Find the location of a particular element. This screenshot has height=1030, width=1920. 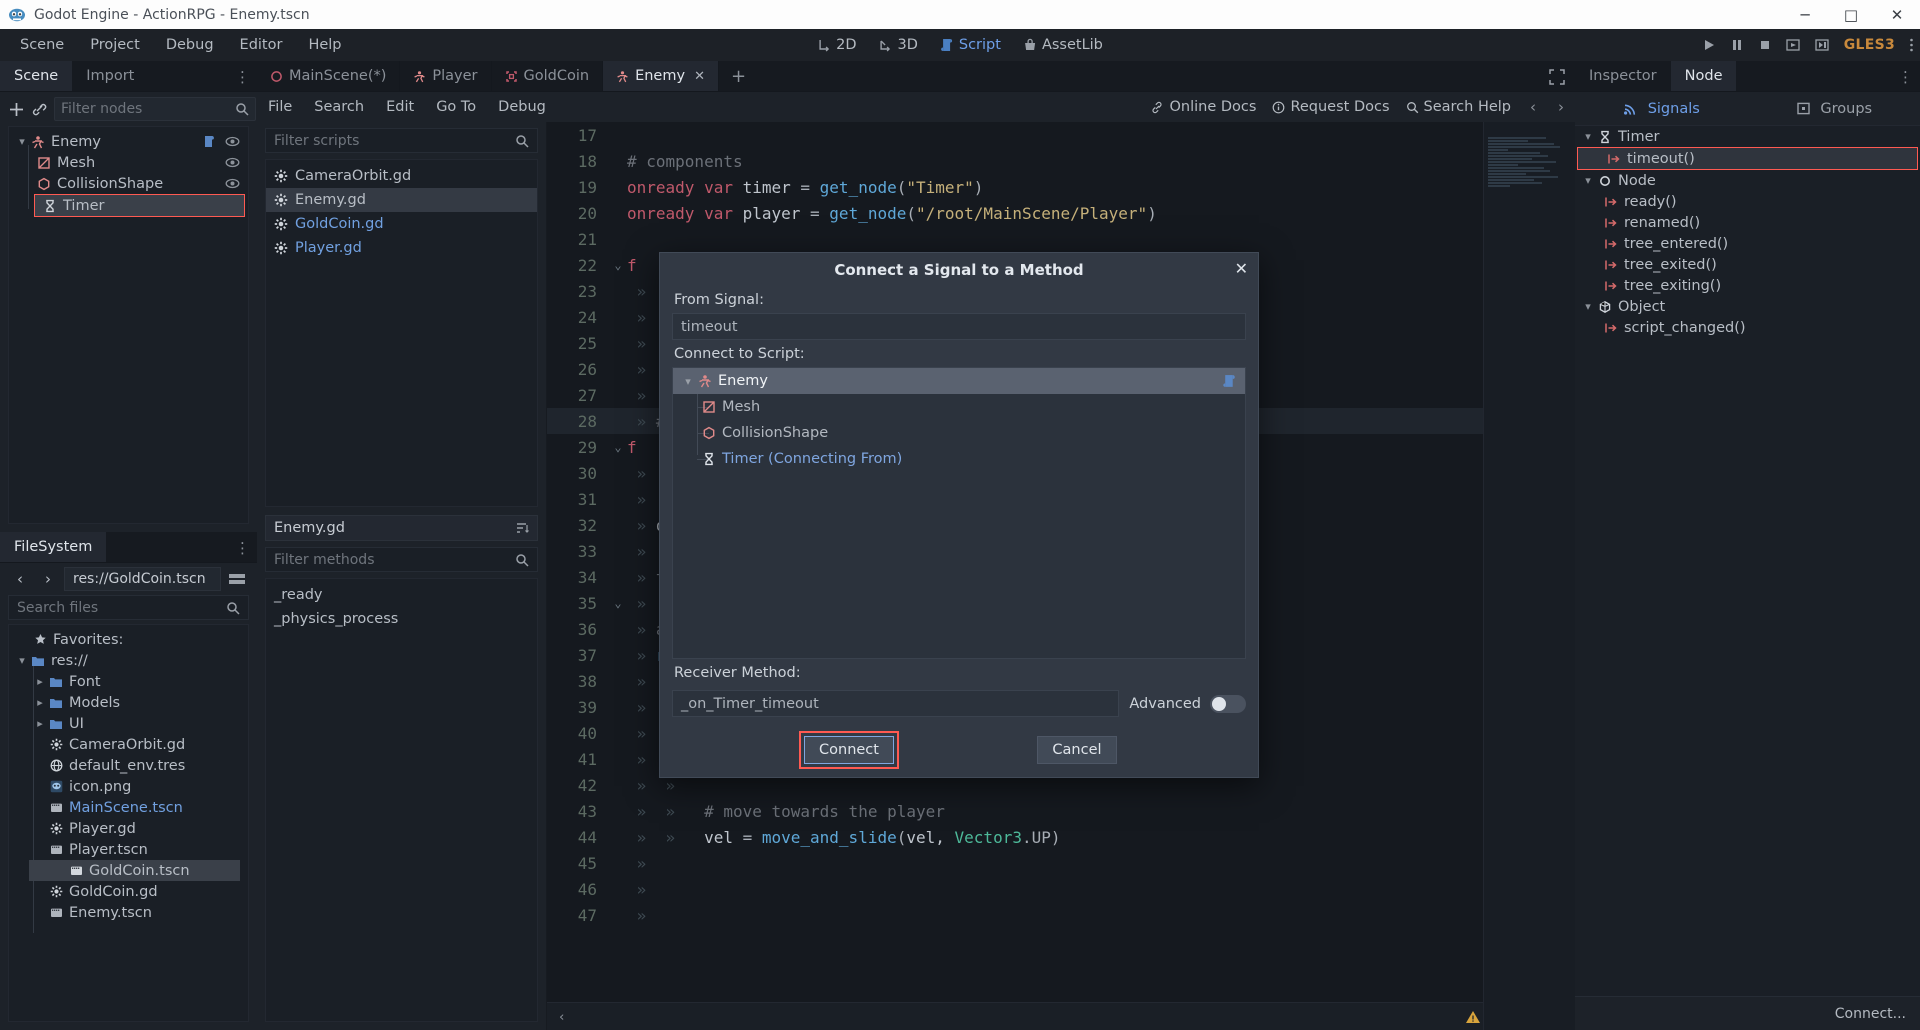

code-line: 43 » » # move towards the player is located at coordinates (1061, 811).